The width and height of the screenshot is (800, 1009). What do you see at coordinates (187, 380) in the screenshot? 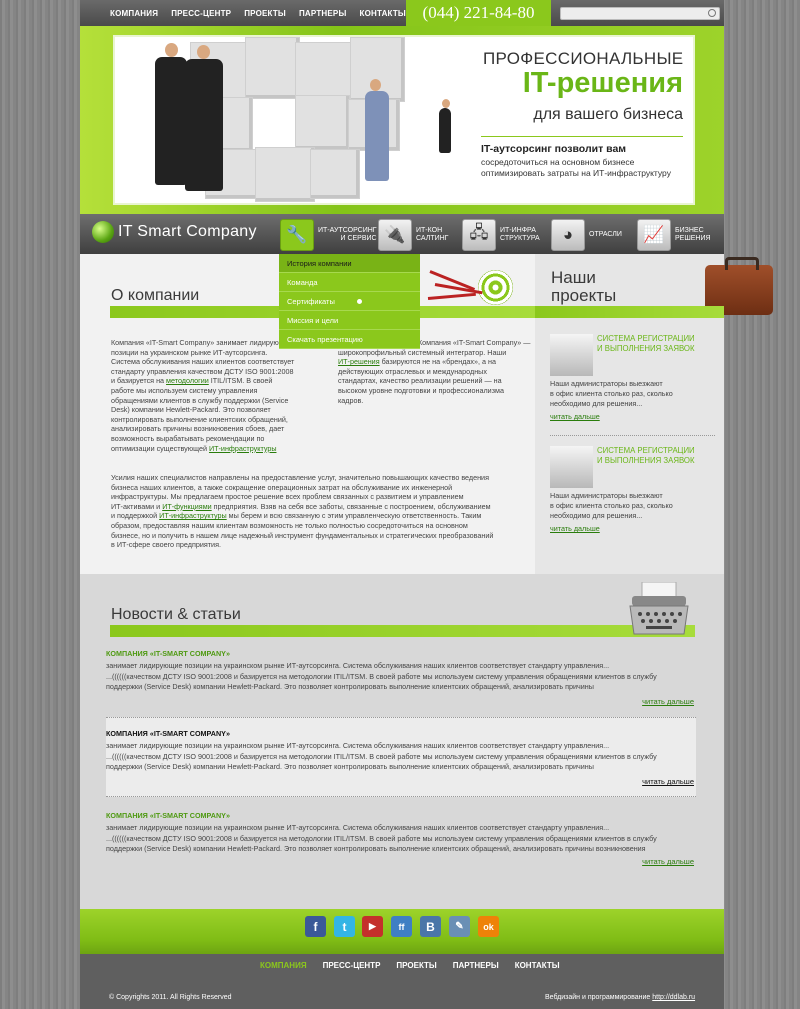
I see `methodology-link: методологии` at bounding box center [187, 380].